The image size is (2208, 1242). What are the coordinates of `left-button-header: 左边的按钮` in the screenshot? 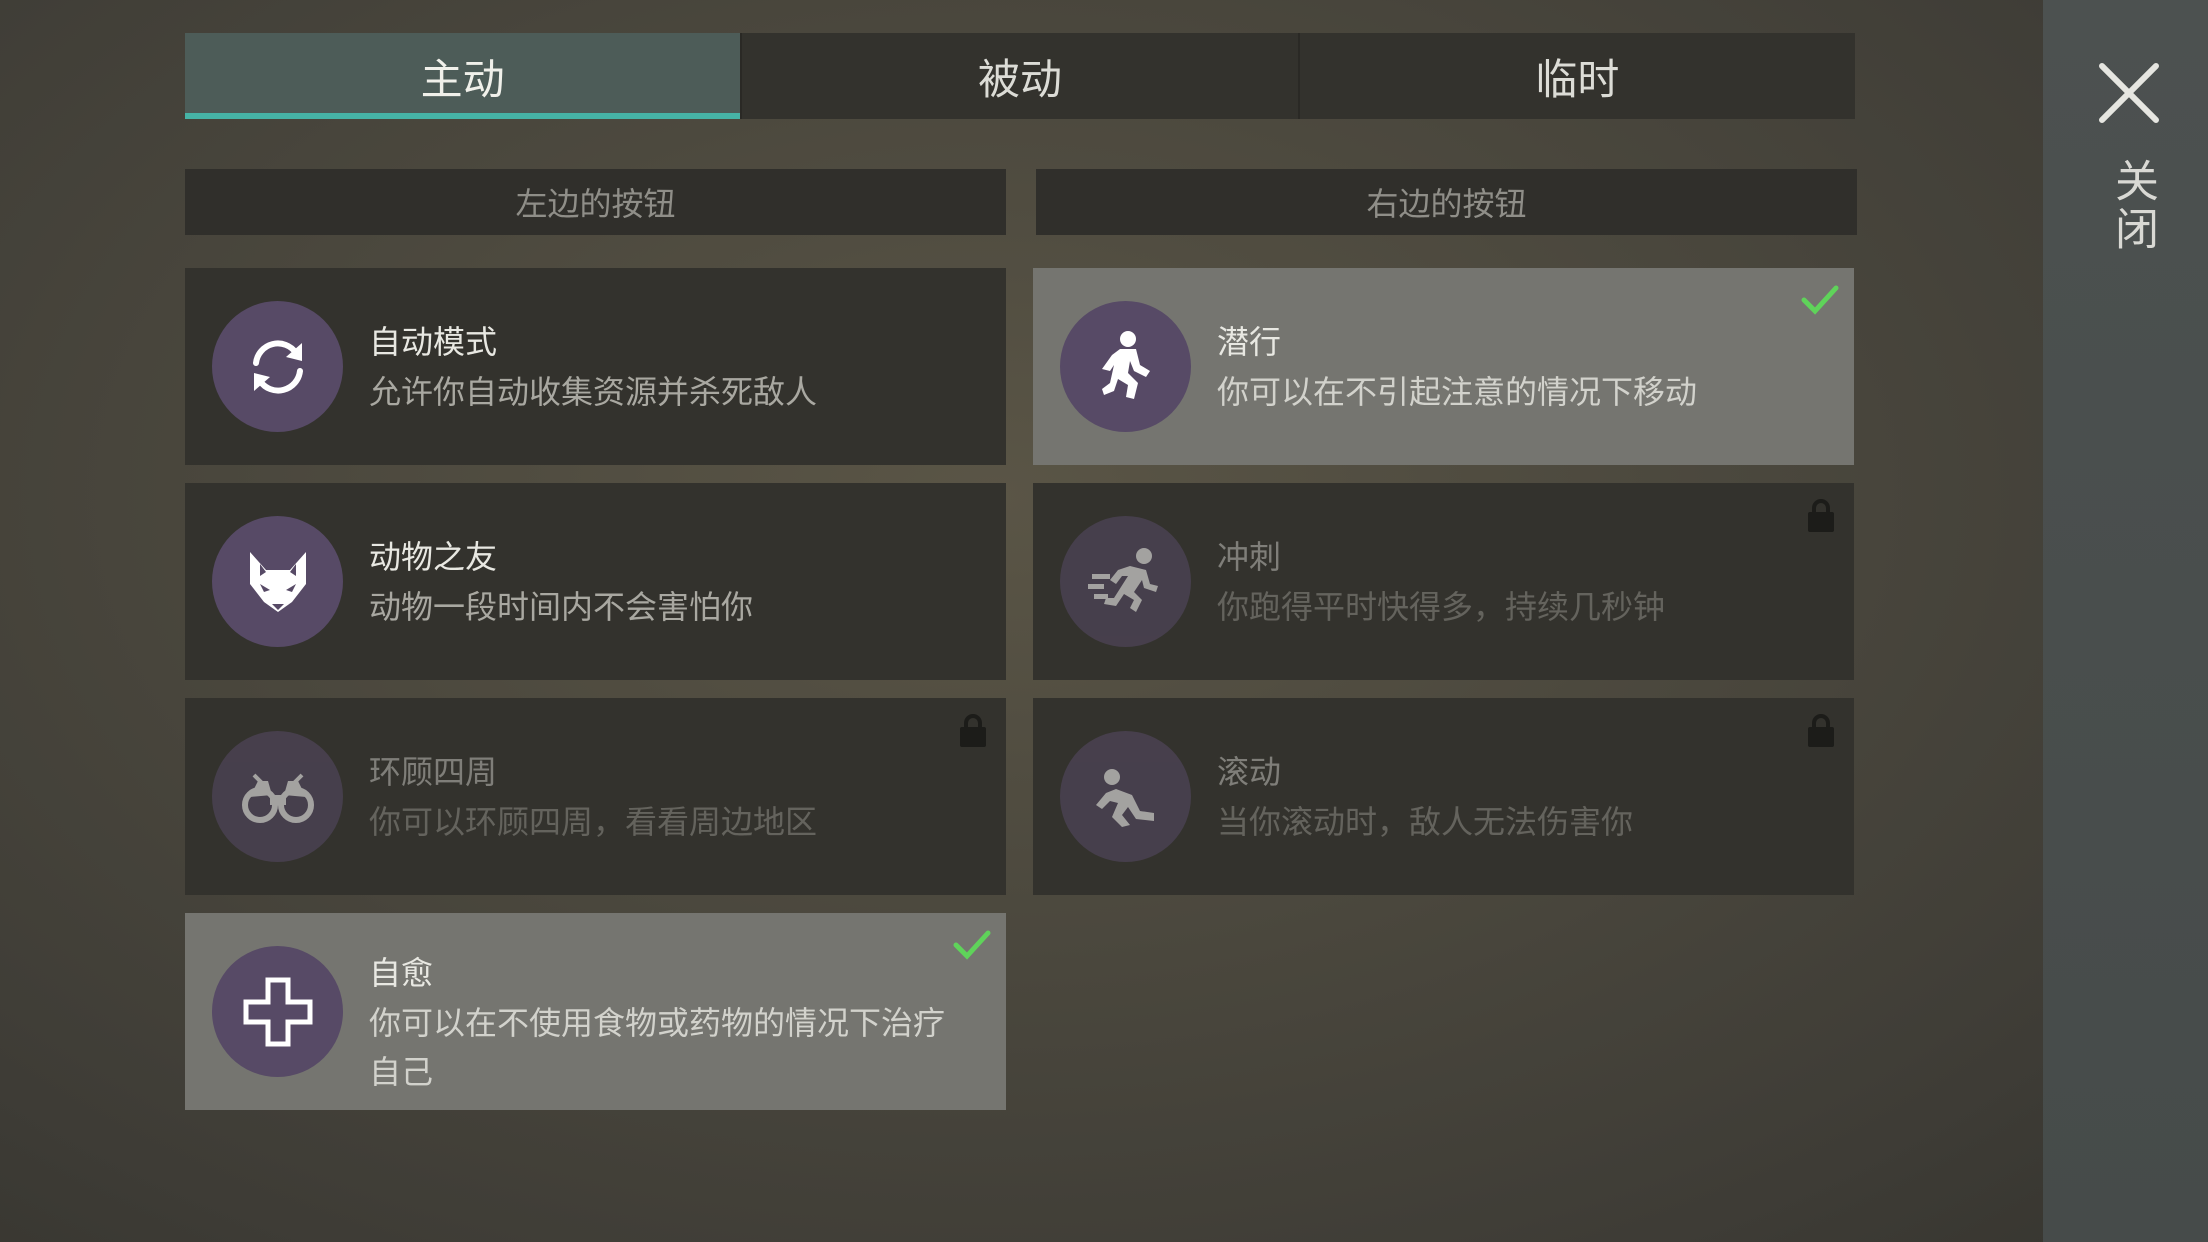 It's located at (595, 202).